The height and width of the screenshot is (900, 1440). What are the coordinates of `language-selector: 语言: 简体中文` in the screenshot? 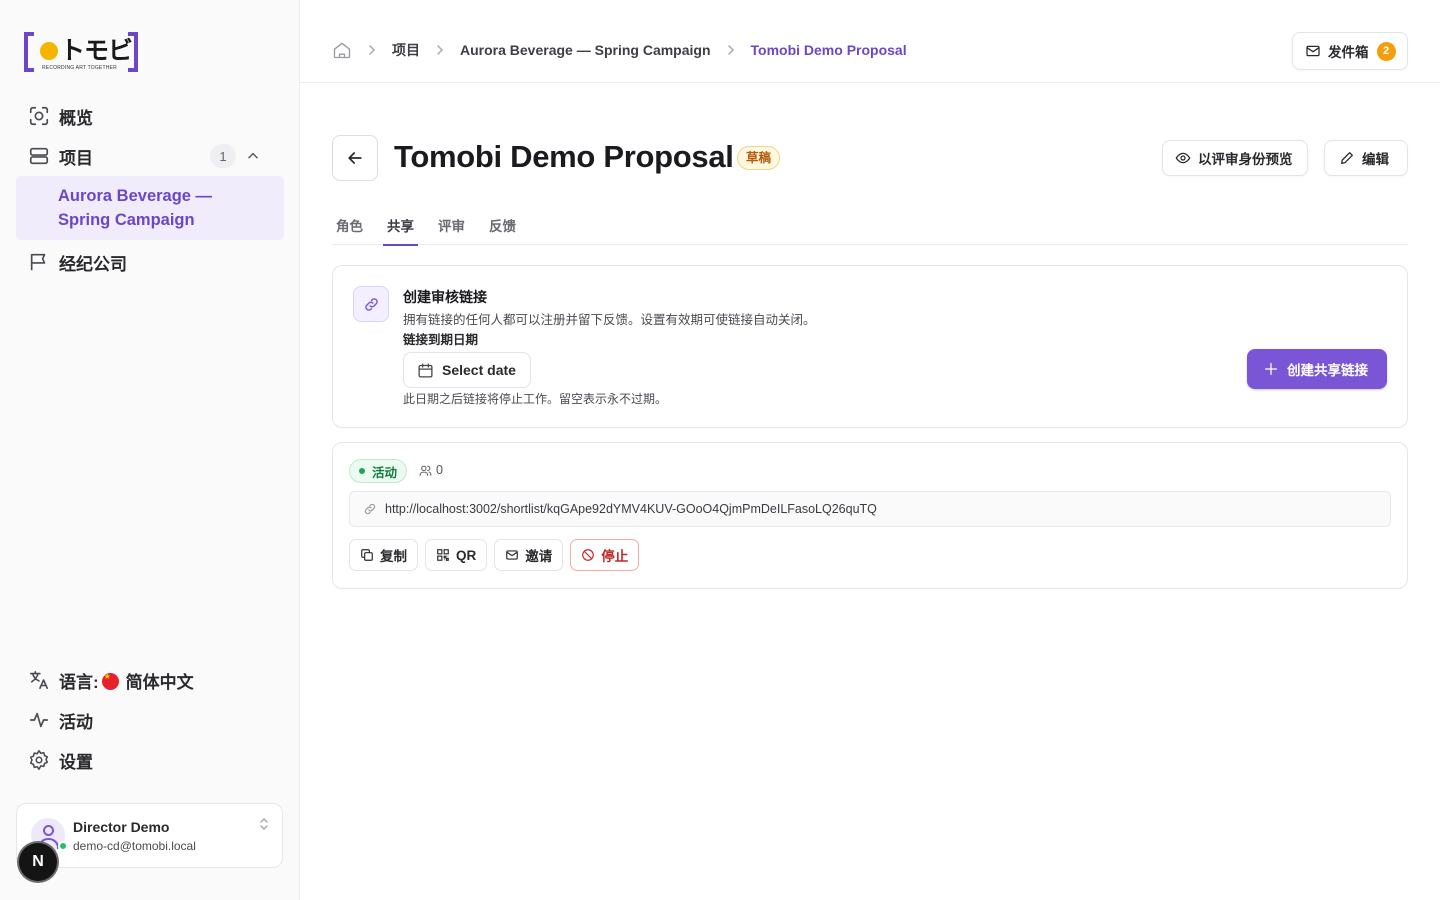 It's located at (150, 680).